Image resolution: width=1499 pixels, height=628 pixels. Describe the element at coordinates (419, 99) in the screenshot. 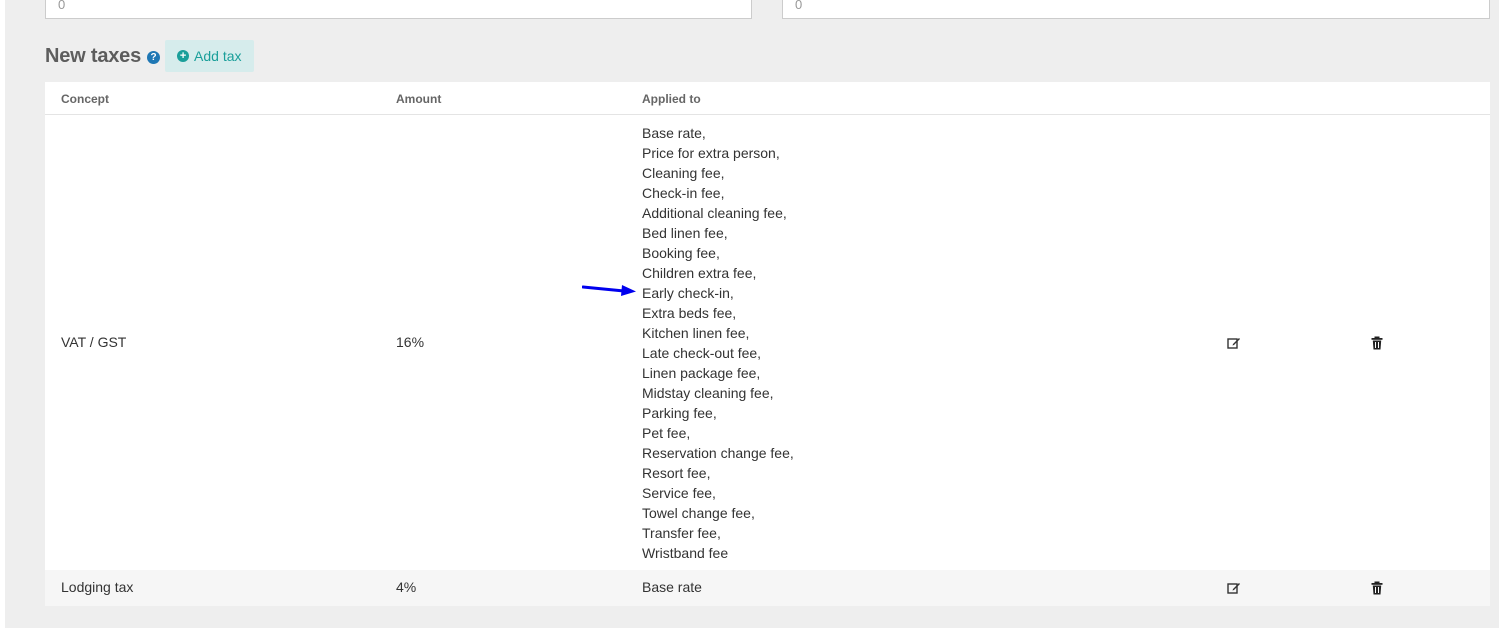

I see `header-amount: Amount` at that location.